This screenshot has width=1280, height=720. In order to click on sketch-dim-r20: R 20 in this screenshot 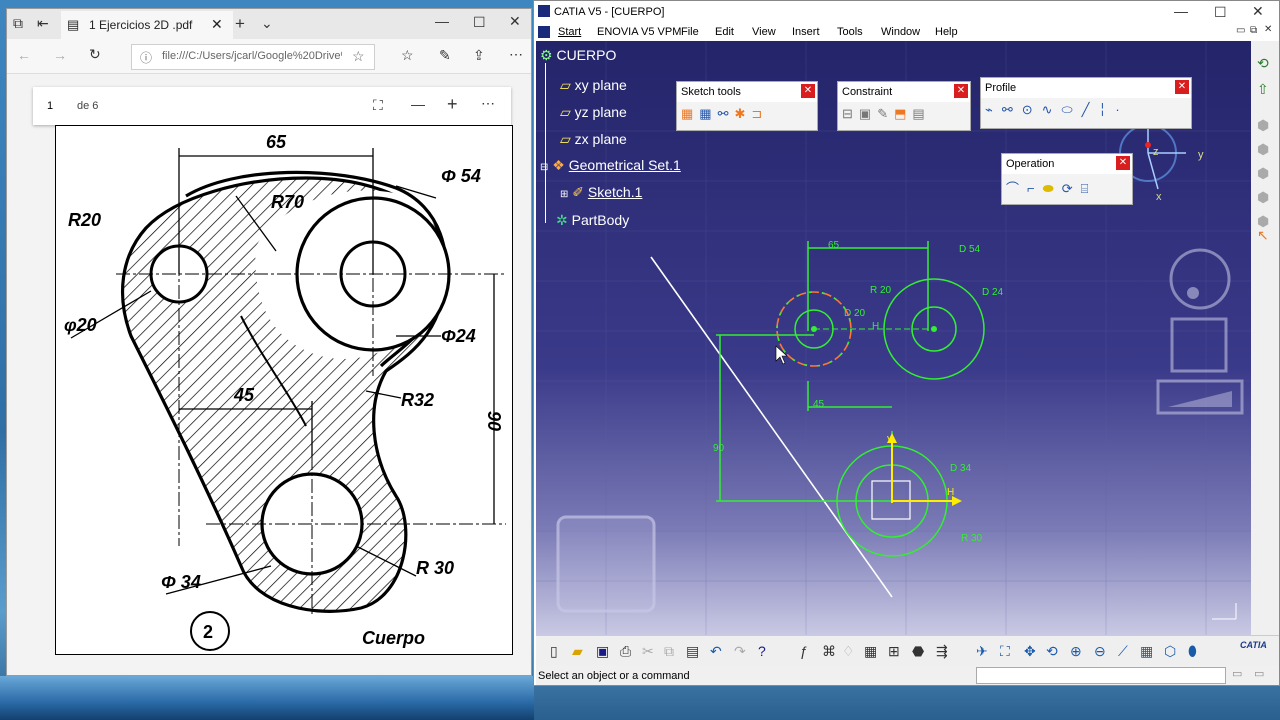, I will do `click(881, 290)`.